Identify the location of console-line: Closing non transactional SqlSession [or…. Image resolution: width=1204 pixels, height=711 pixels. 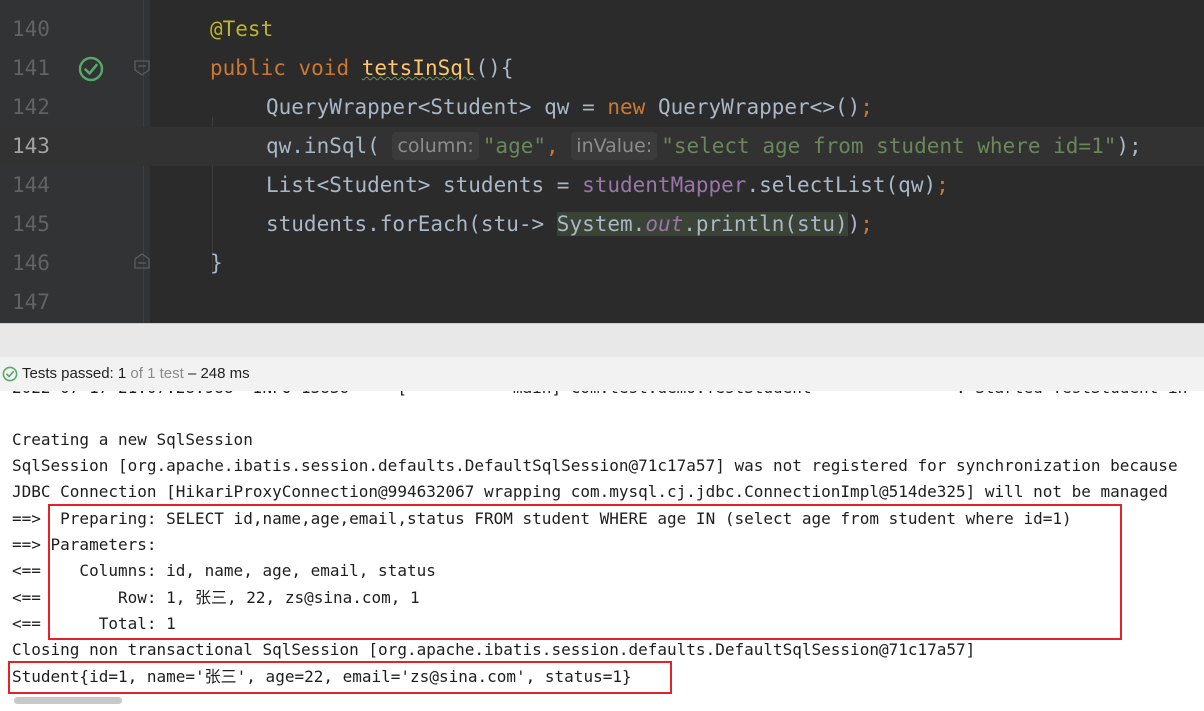
(494, 649).